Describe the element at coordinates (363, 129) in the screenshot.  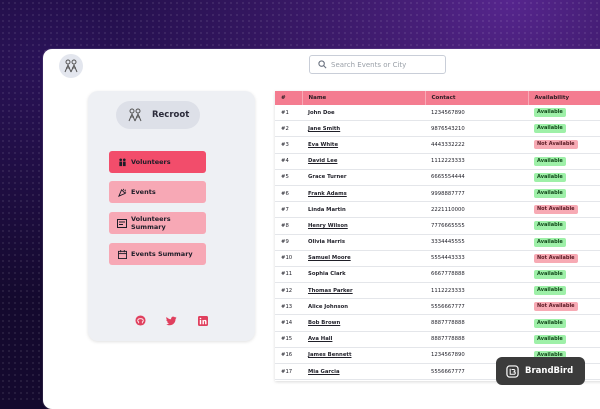
I see `volunteer-name-link: Jane Smith` at that location.